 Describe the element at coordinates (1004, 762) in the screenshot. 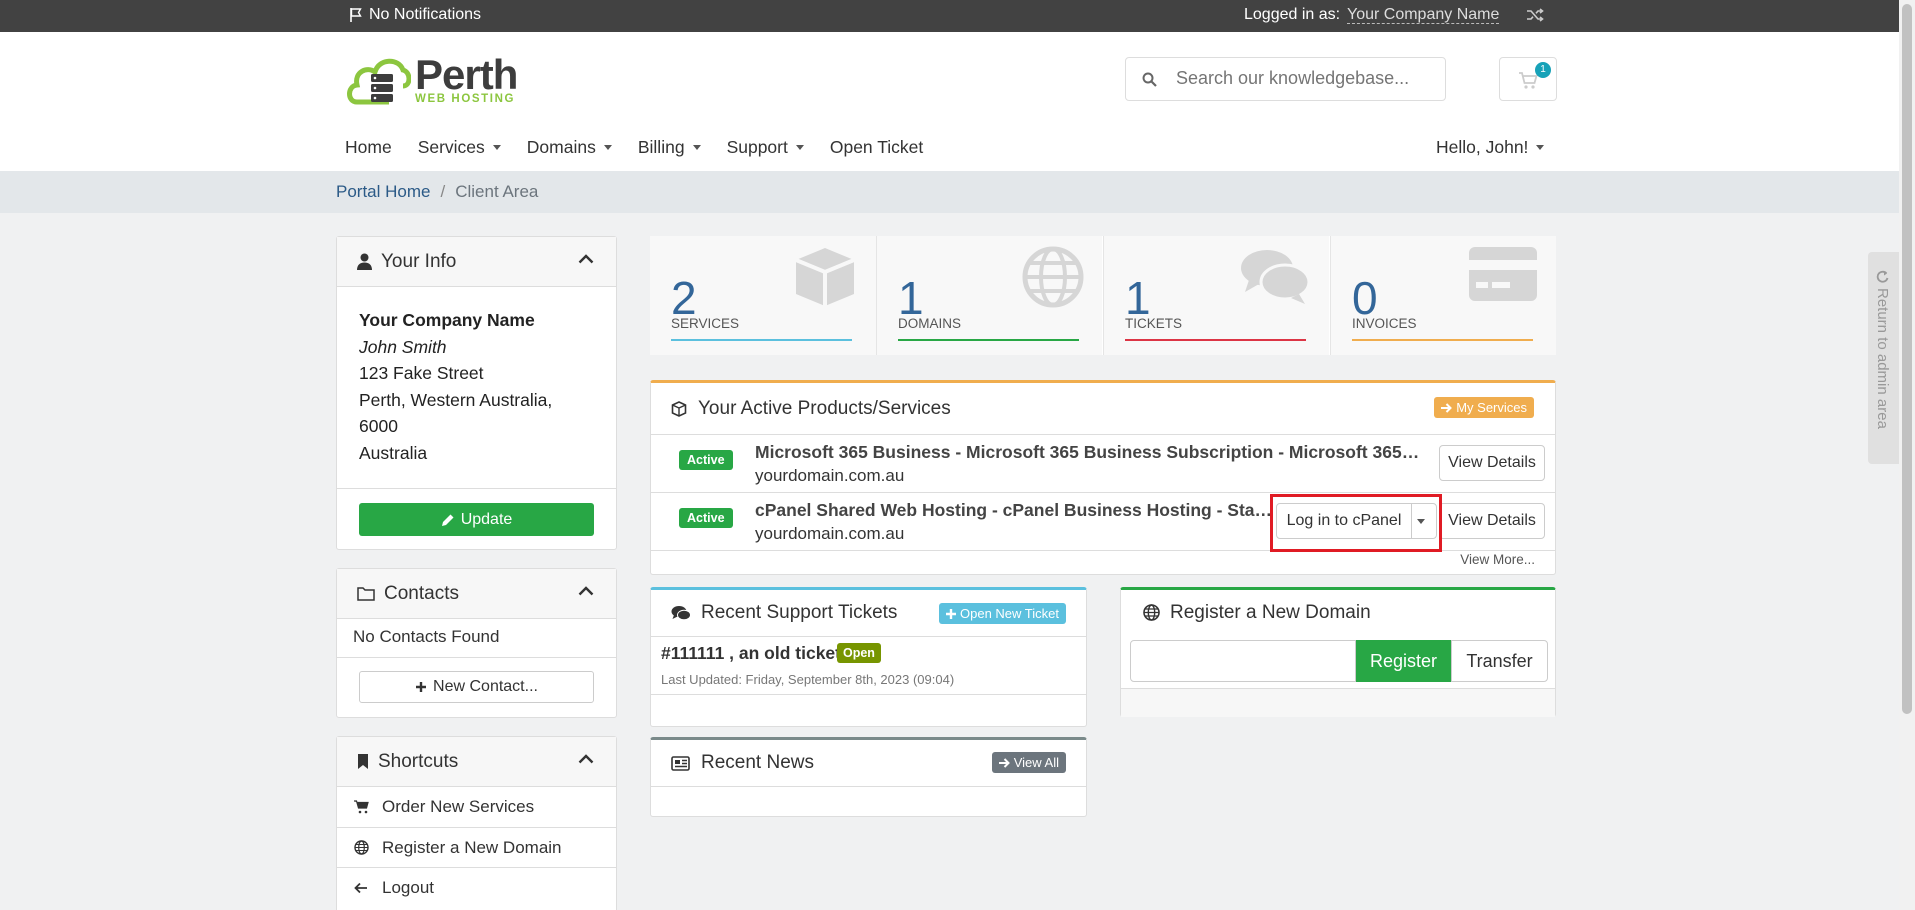

I see `arrow-right-icon` at that location.